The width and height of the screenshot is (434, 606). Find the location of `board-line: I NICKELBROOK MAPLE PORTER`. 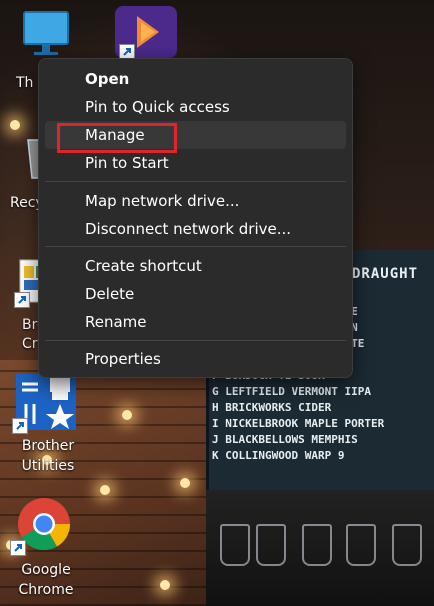

board-line: I NICKELBROOK MAPLE PORTER is located at coordinates (298, 423).